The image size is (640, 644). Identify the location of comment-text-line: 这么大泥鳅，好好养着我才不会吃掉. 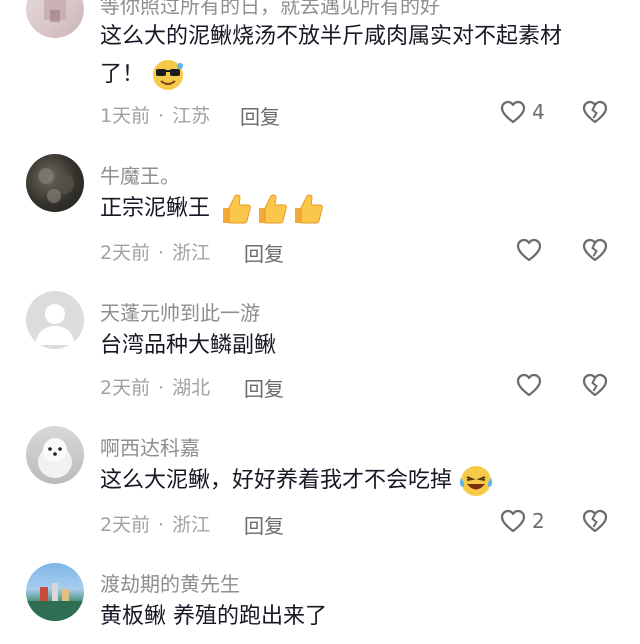
(276, 480).